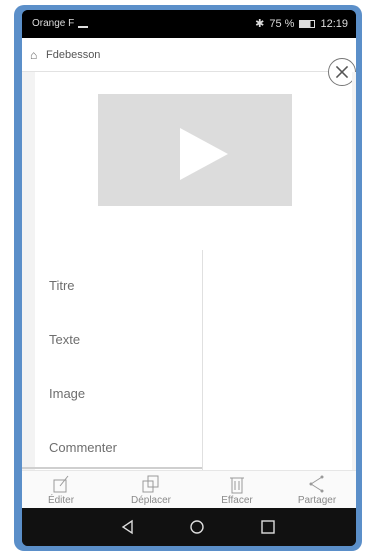  Describe the element at coordinates (151, 500) in the screenshot. I see `move-label: Déplacer` at that location.